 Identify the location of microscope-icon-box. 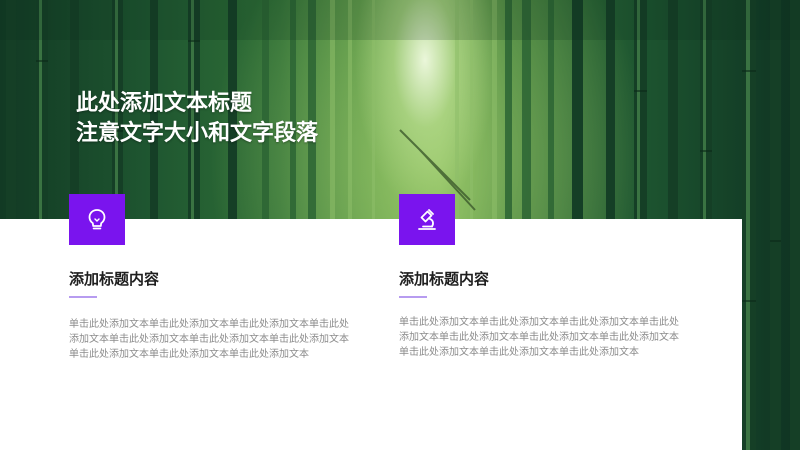
(427, 219).